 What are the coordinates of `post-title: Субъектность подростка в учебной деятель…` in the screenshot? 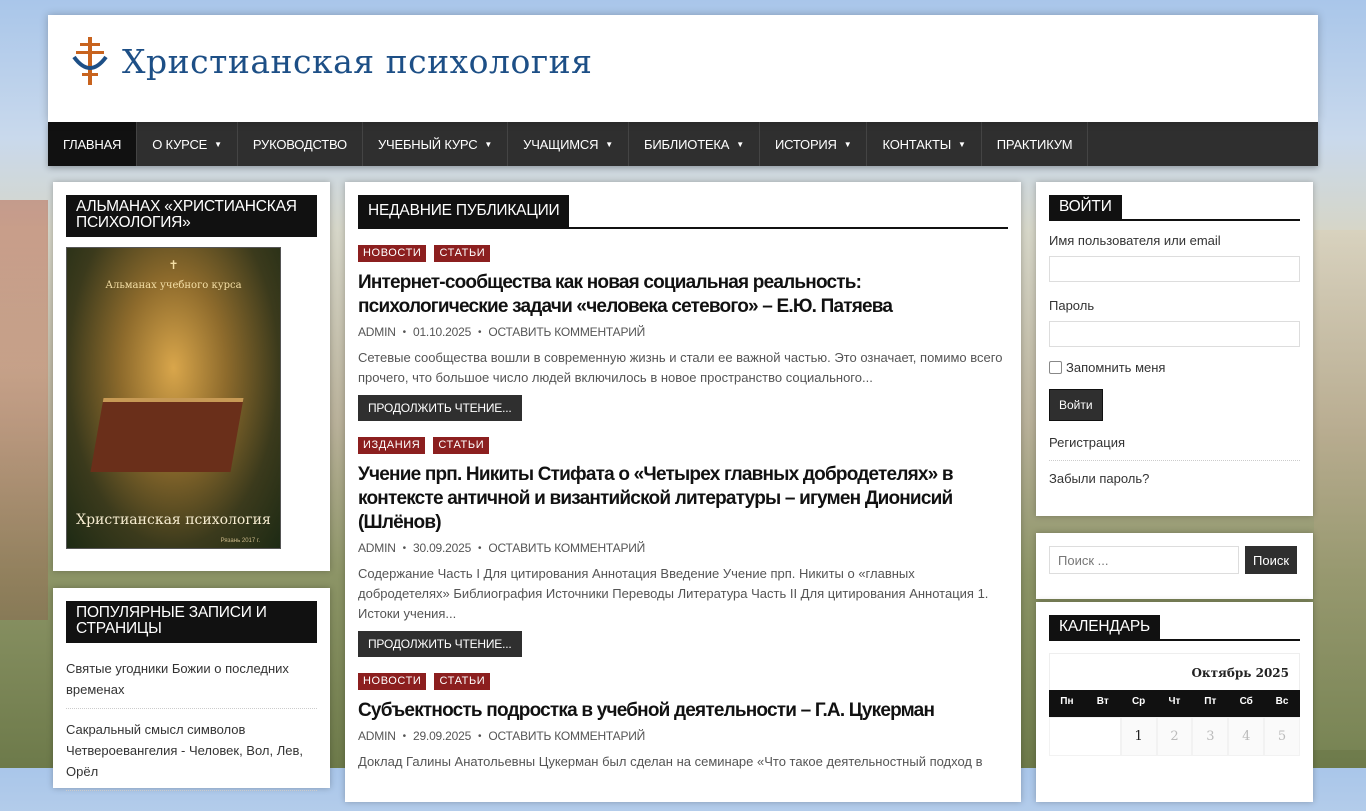 It's located at (683, 711).